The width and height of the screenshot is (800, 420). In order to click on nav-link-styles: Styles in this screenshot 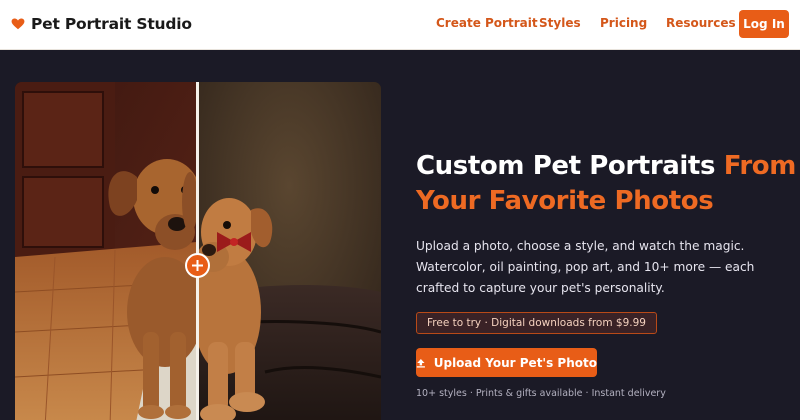, I will do `click(560, 23)`.